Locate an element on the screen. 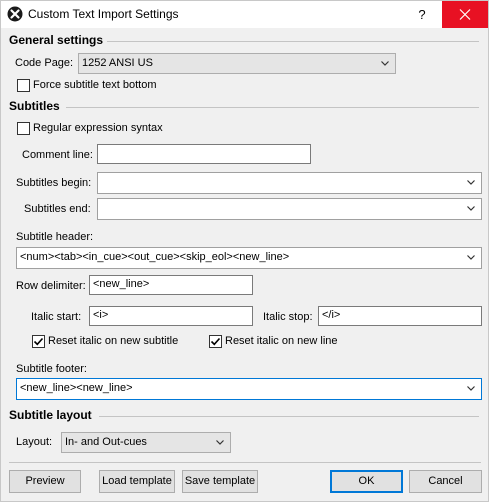 Image resolution: width=489 pixels, height=502 pixels. row-delimiter-input: <new_line> is located at coordinates (171, 285).